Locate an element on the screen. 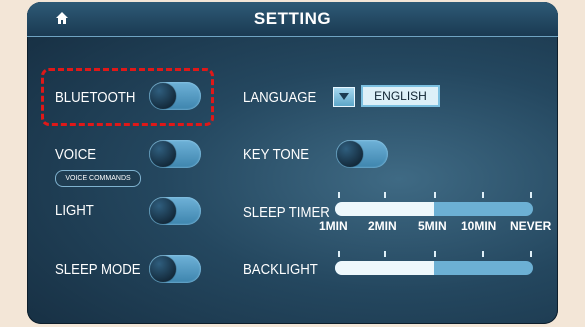 The image size is (585, 327). header-bar: SETTING is located at coordinates (292, 19).